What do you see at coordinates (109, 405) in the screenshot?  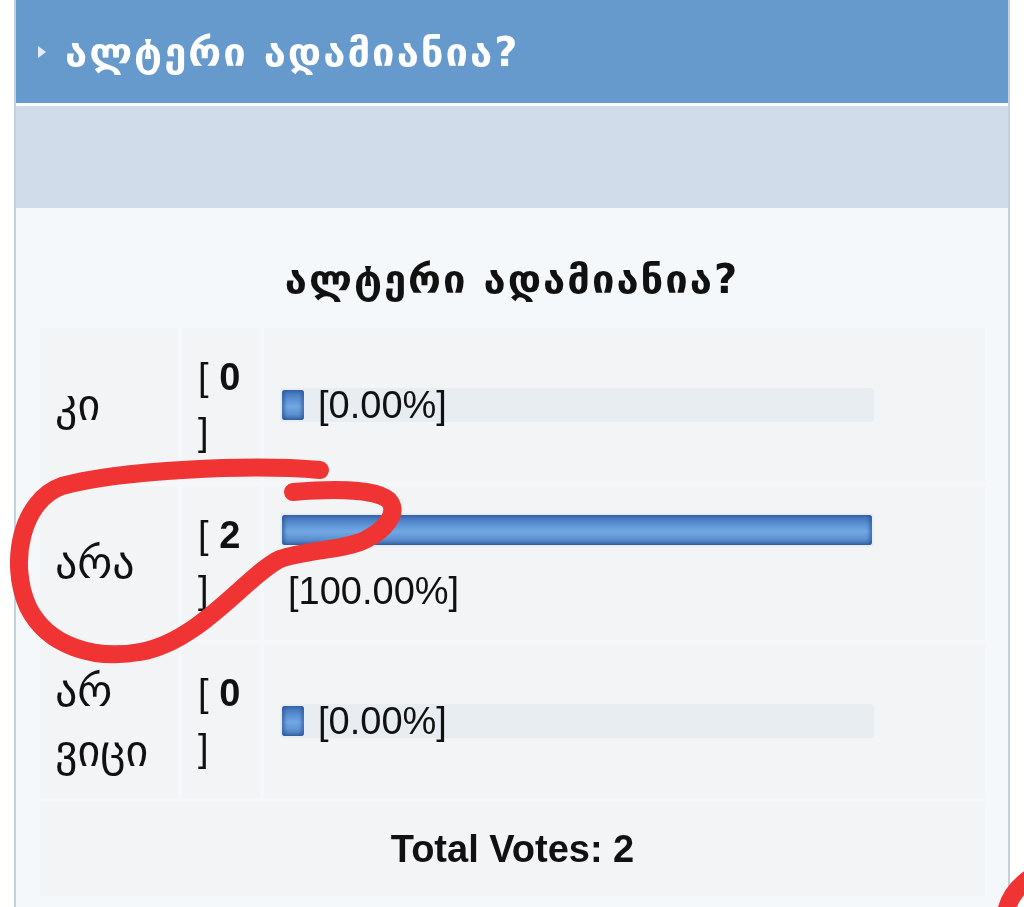 I see `option-cell: კი` at bounding box center [109, 405].